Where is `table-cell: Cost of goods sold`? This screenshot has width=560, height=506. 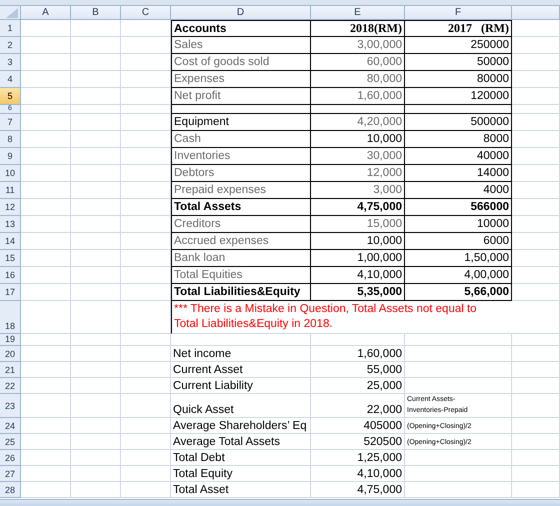
table-cell: Cost of goods sold is located at coordinates (241, 62).